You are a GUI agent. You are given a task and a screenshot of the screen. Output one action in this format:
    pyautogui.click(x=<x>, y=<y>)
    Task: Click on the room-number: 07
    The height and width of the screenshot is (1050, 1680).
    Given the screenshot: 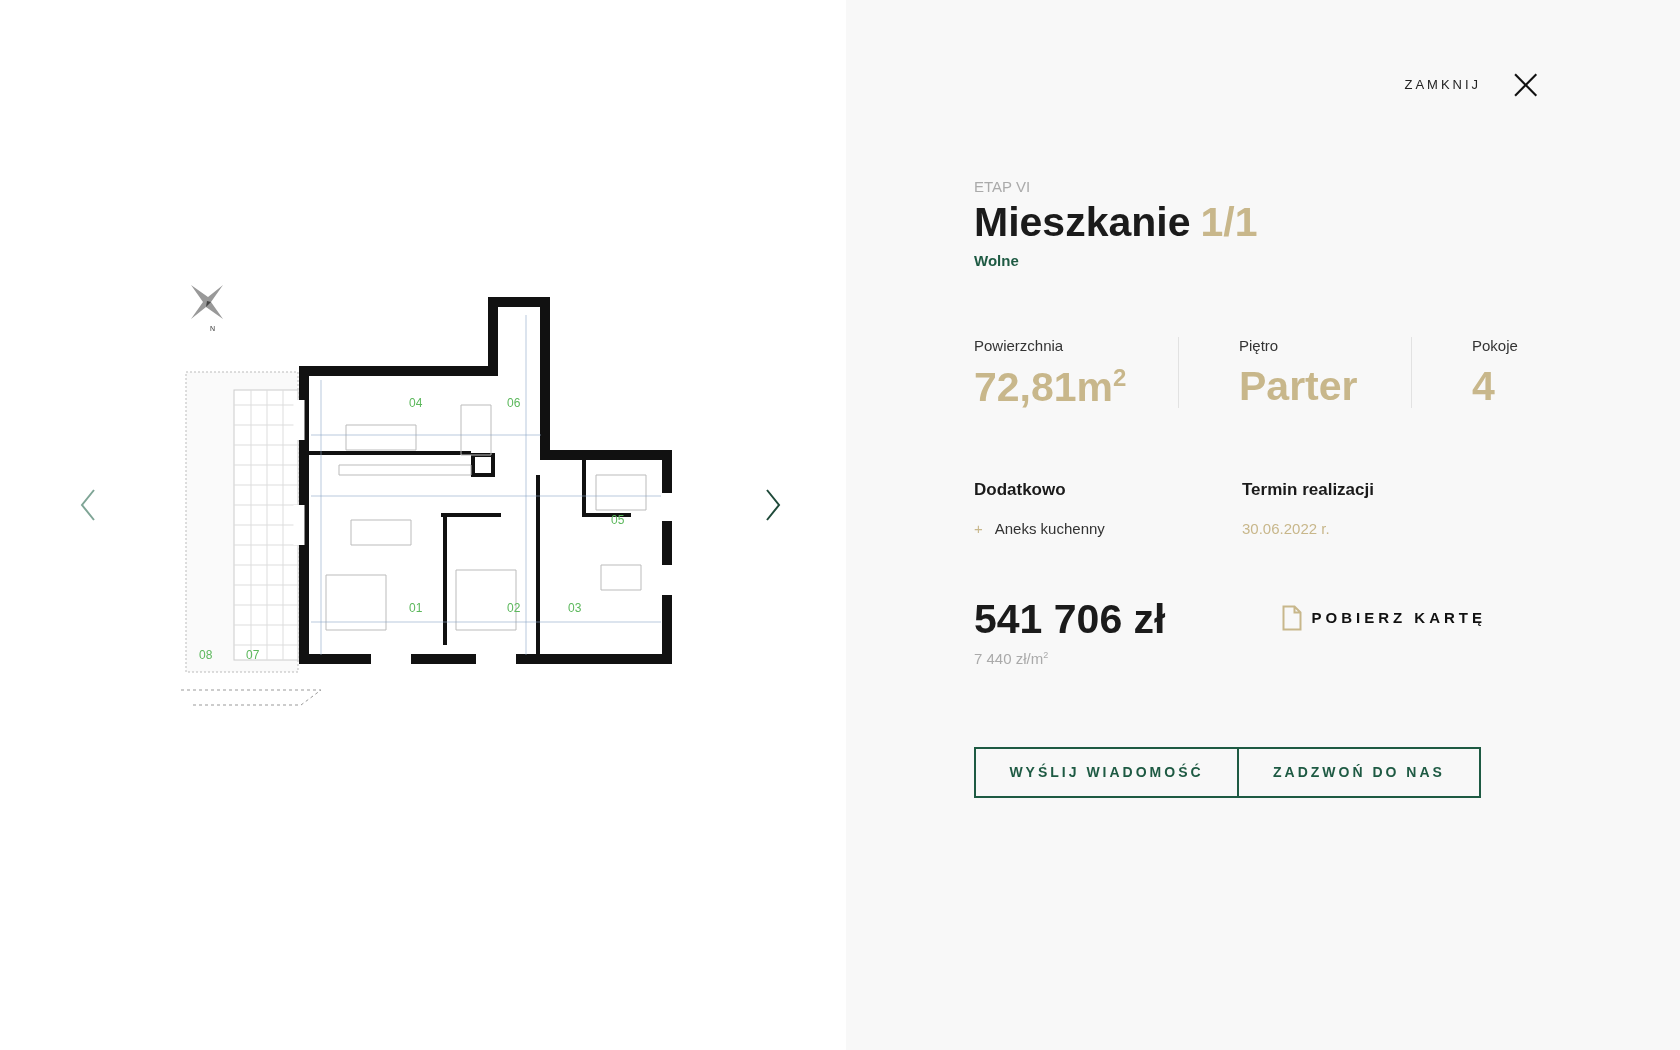 What is the action you would take?
    pyautogui.click(x=252, y=655)
    